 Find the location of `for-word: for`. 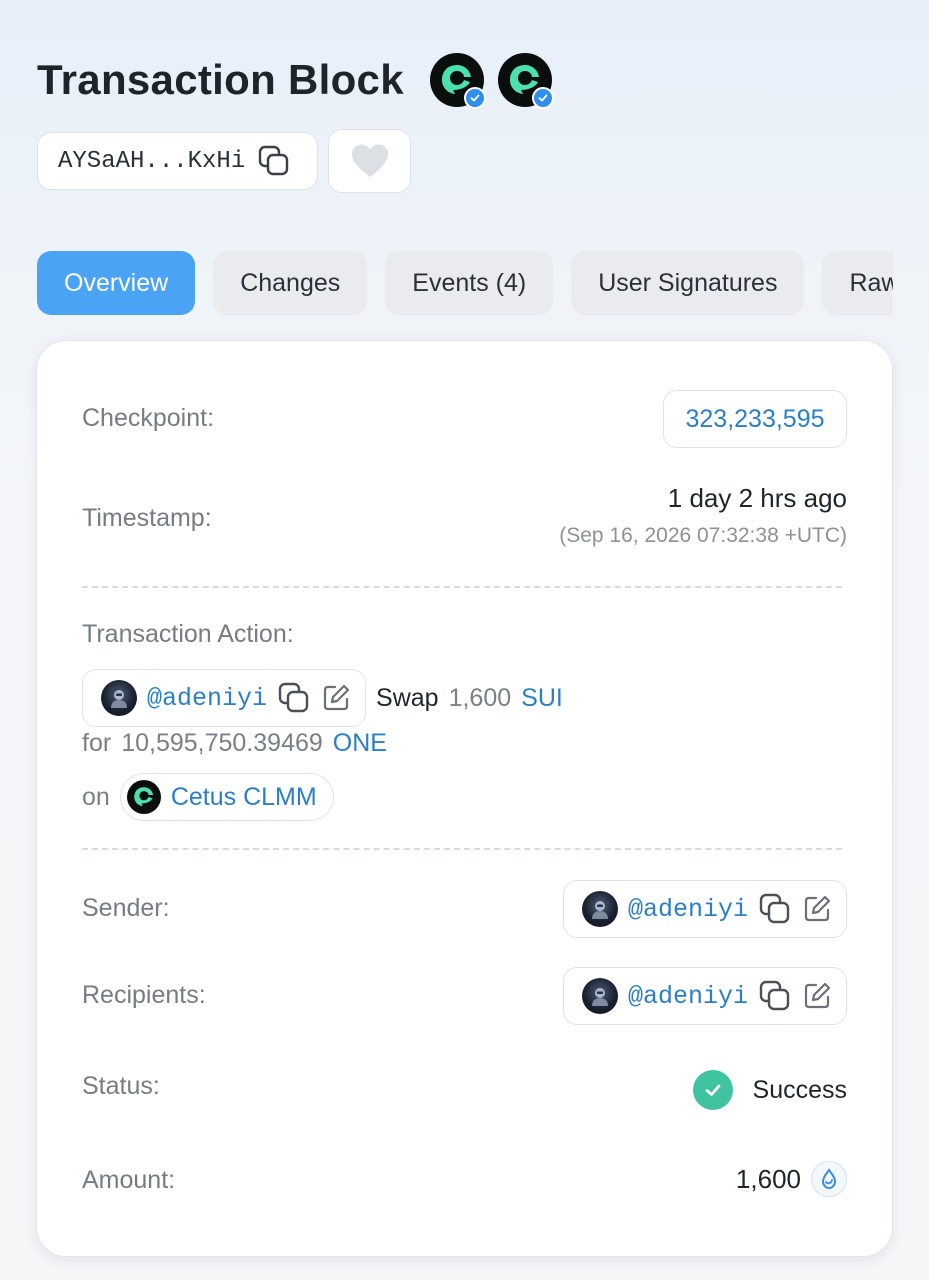

for-word: for is located at coordinates (97, 743).